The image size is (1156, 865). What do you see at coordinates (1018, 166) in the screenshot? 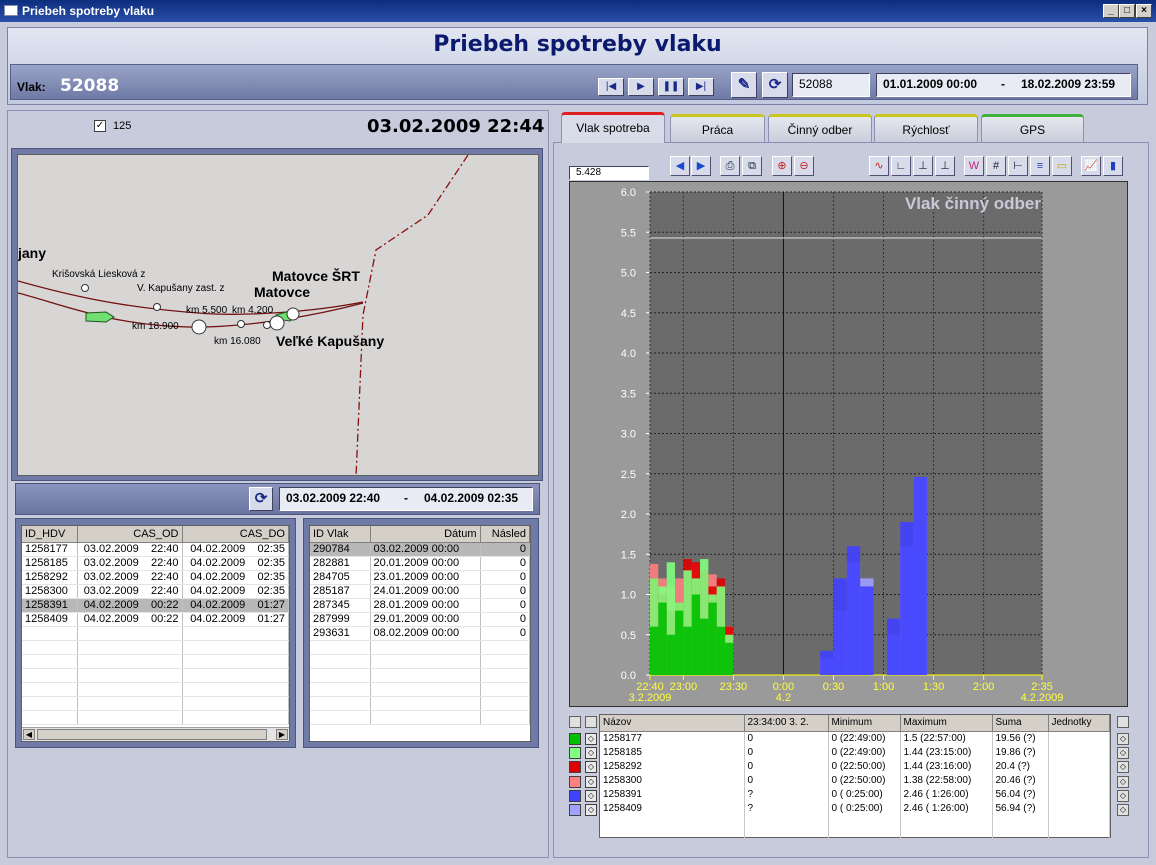
I see `axes-icon: ⊢` at bounding box center [1018, 166].